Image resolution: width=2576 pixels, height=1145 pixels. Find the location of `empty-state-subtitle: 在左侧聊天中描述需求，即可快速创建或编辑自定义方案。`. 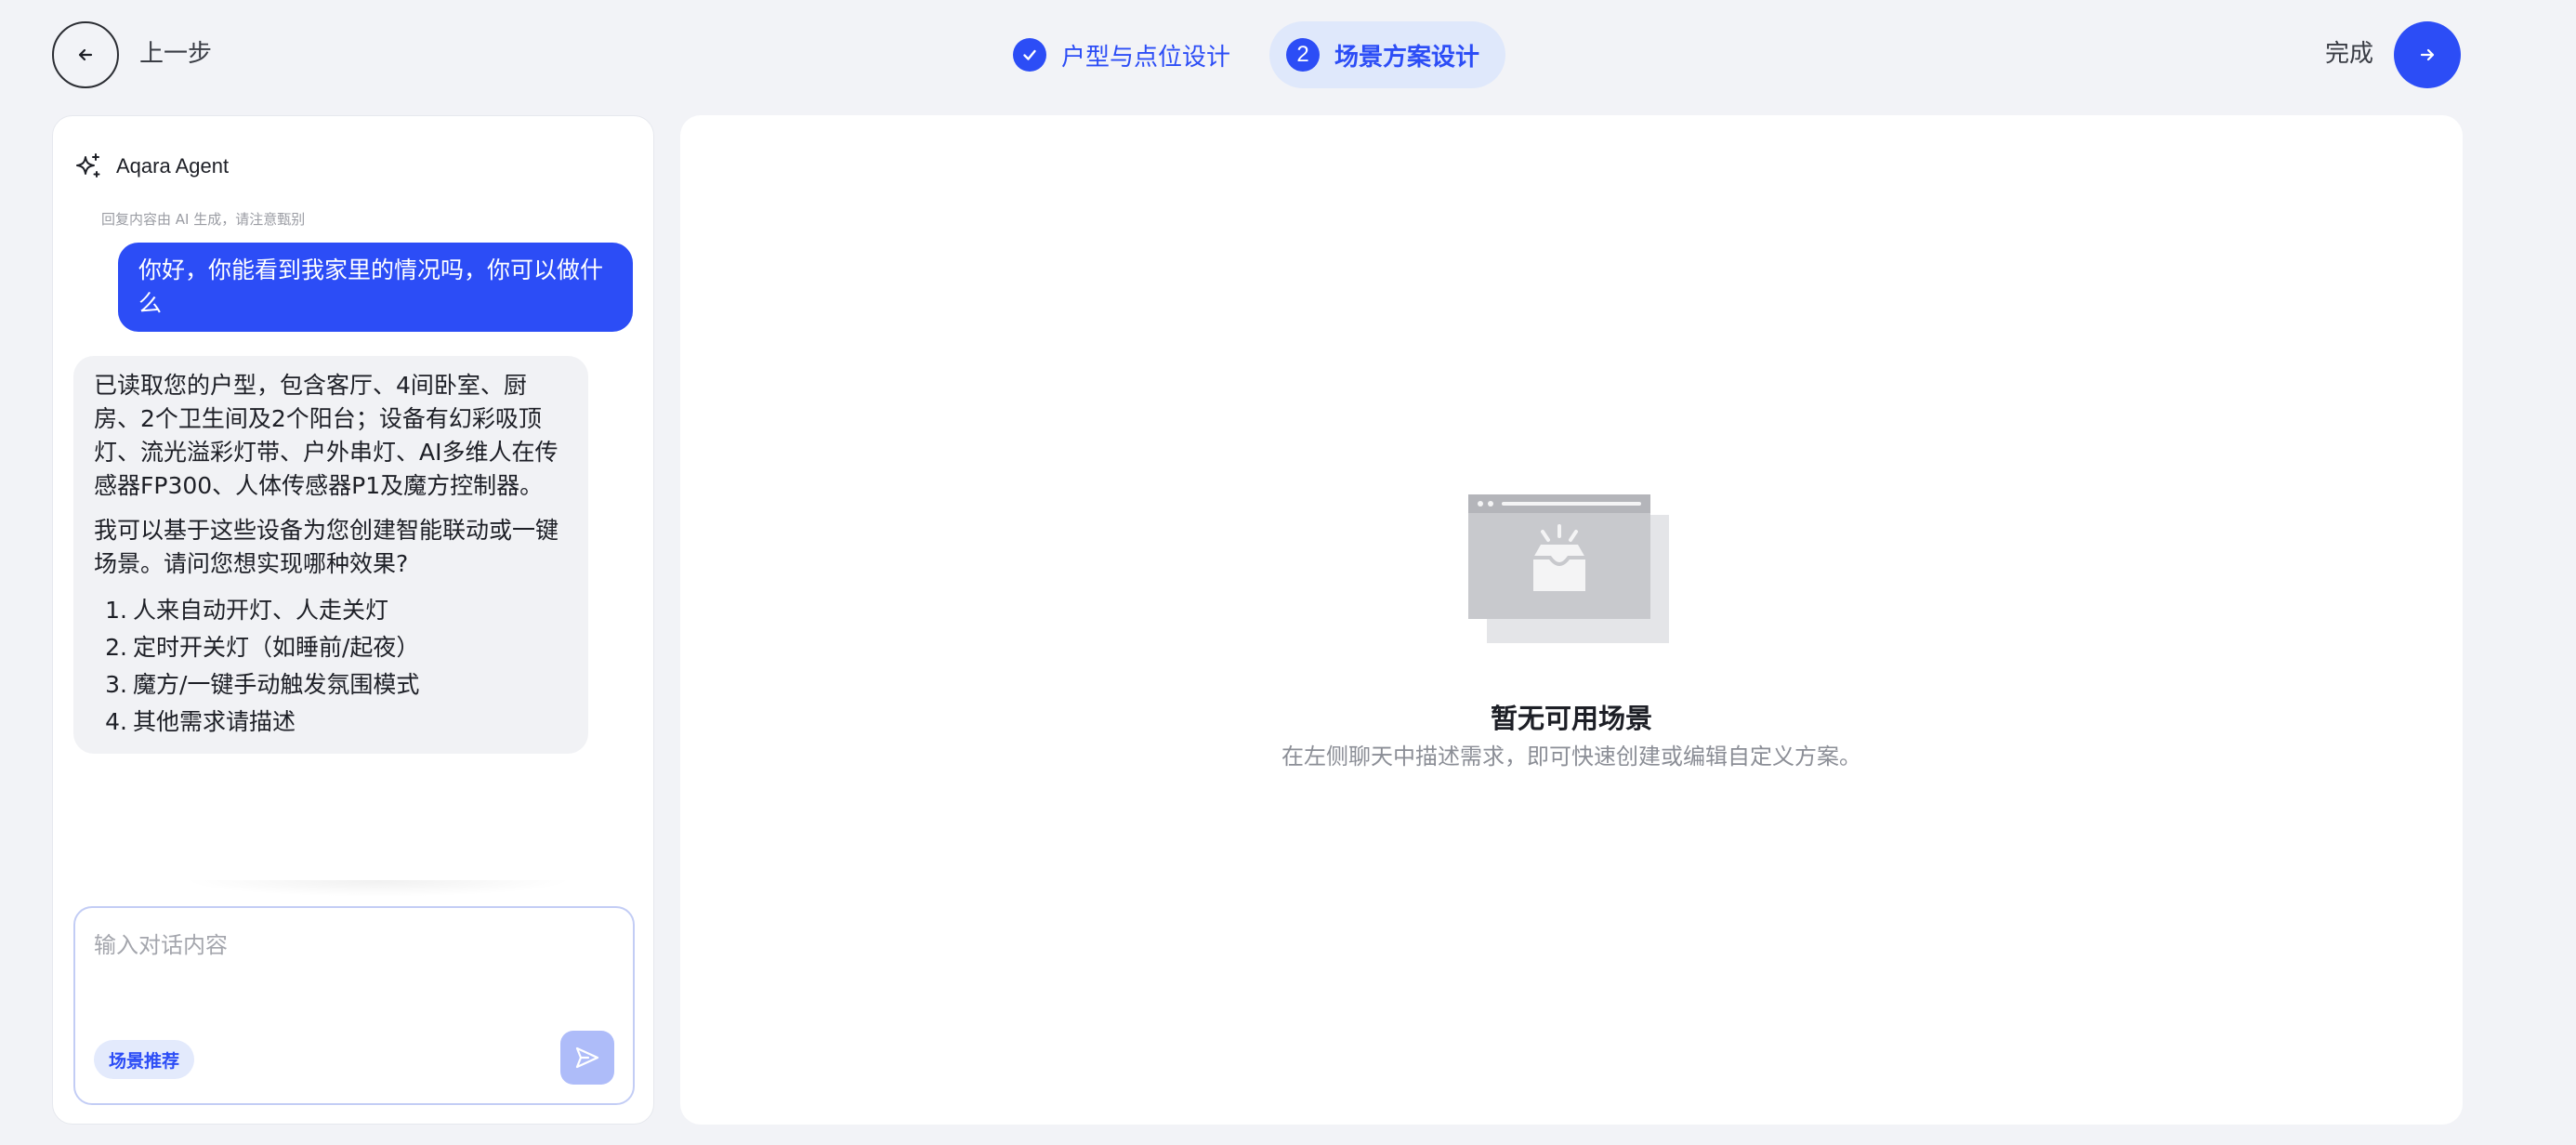

empty-state-subtitle: 在左侧聊天中描述需求，即可快速创建或编辑自定义方案。 is located at coordinates (1571, 757).